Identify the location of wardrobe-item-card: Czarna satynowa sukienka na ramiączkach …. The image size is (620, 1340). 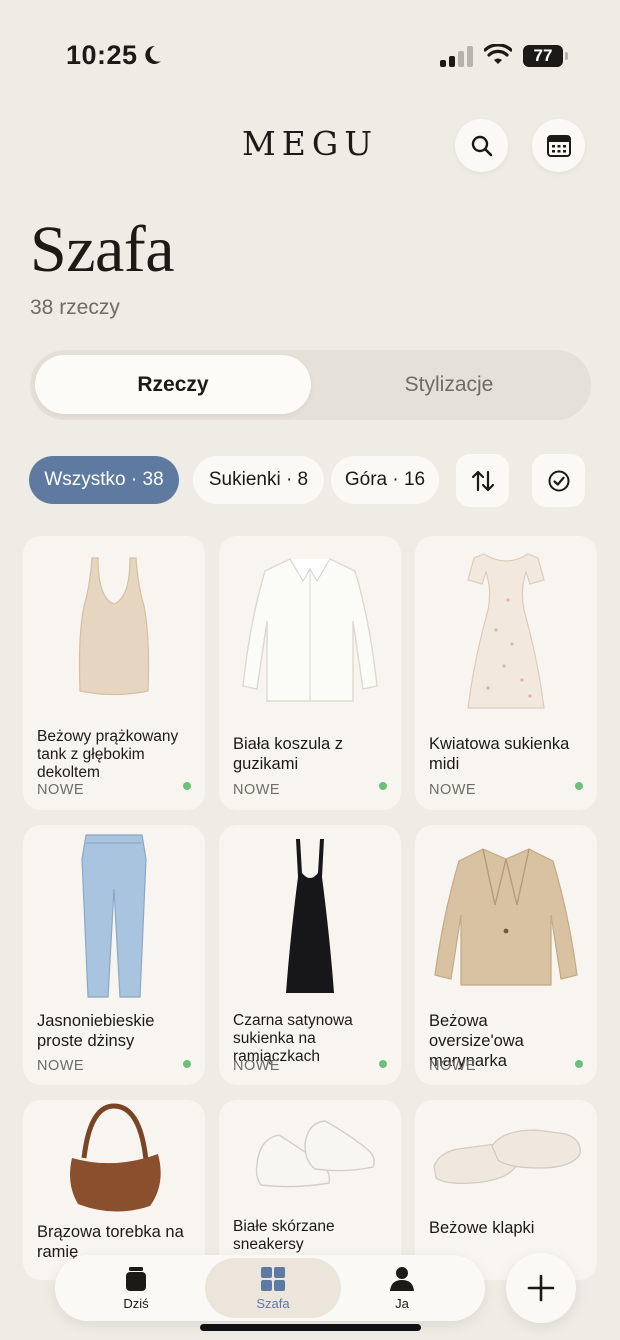
(310, 955).